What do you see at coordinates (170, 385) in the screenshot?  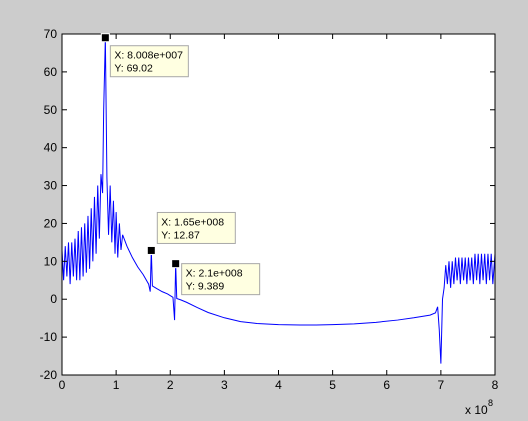 I see `x-tick-label: 2` at bounding box center [170, 385].